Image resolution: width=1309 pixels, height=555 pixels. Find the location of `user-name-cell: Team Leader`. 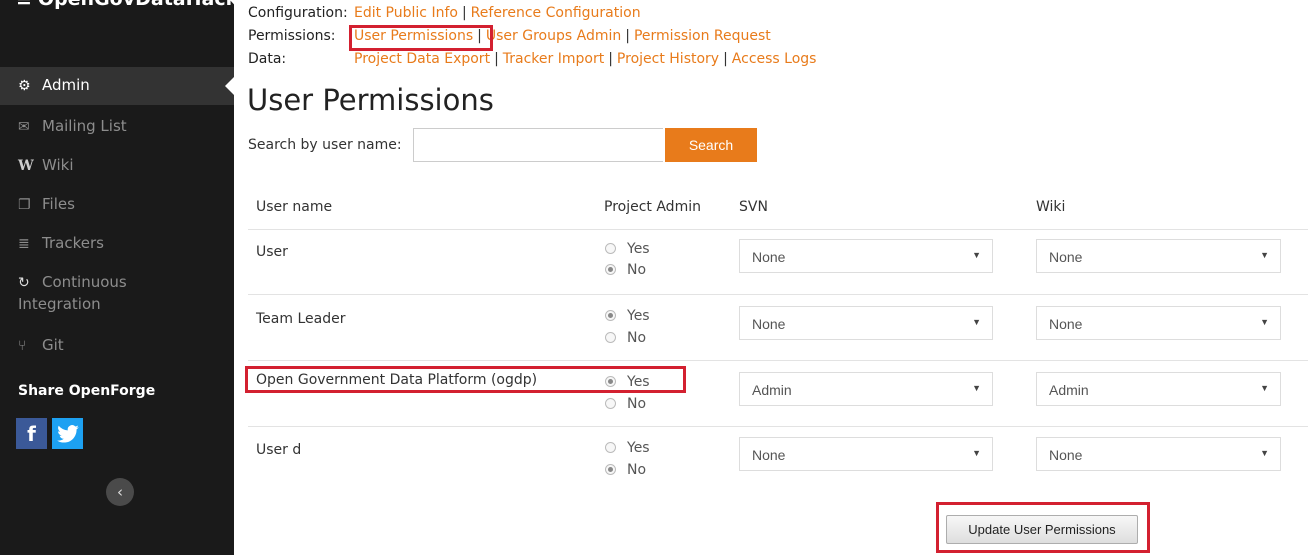

user-name-cell: Team Leader is located at coordinates (301, 319).